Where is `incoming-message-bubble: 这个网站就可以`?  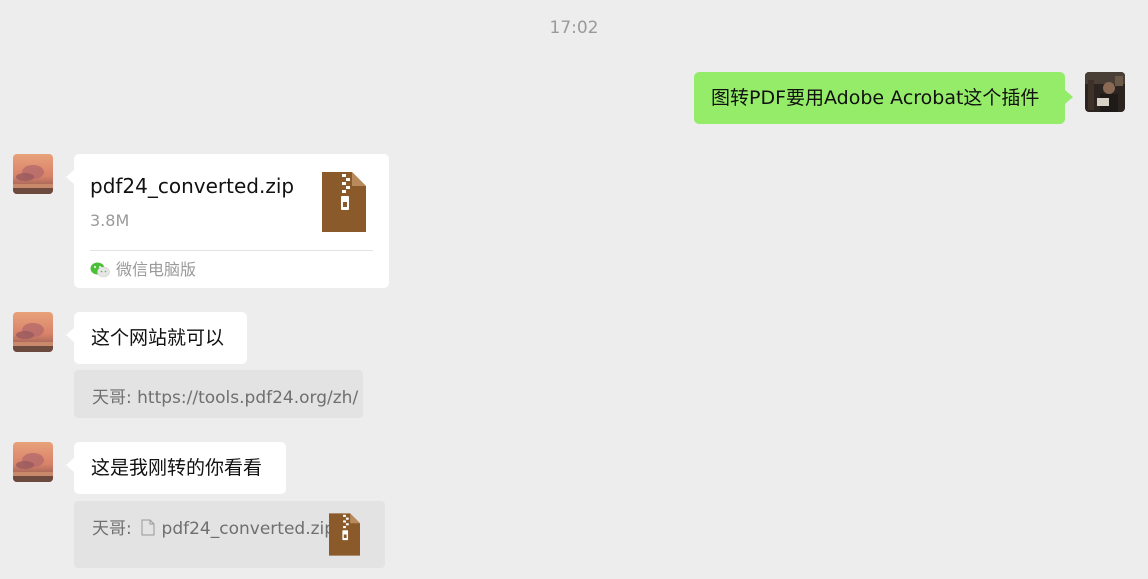
incoming-message-bubble: 这个网站就可以 is located at coordinates (156, 338).